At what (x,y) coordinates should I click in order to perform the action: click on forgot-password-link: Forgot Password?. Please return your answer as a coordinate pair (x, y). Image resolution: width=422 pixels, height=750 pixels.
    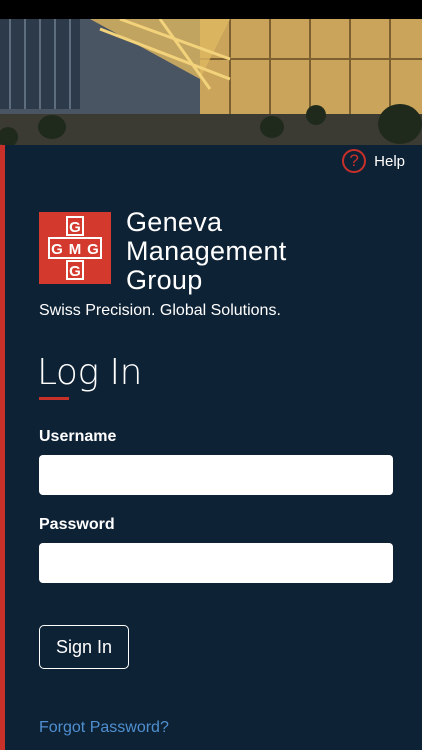
    Looking at the image, I should click on (104, 728).